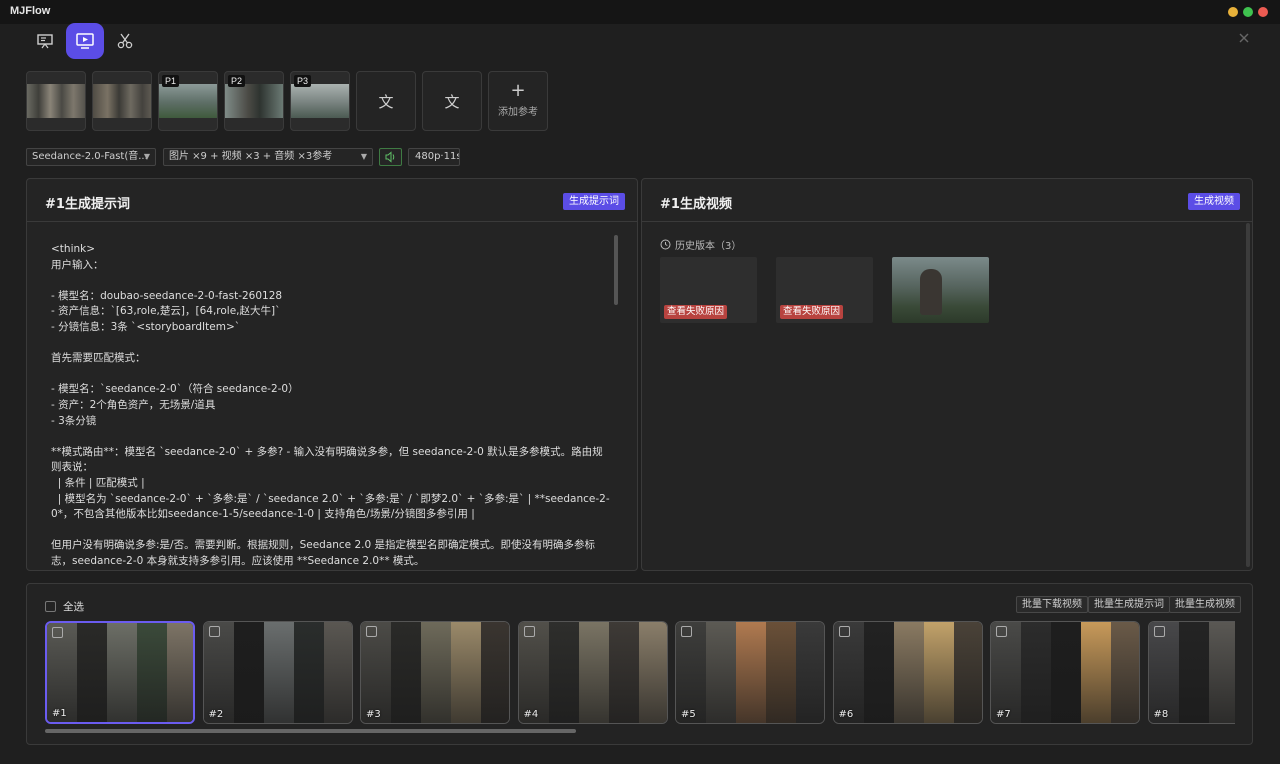 The image size is (1280, 764). Describe the element at coordinates (434, 157) in the screenshot. I see `resolution-select: 480p·11s` at that location.